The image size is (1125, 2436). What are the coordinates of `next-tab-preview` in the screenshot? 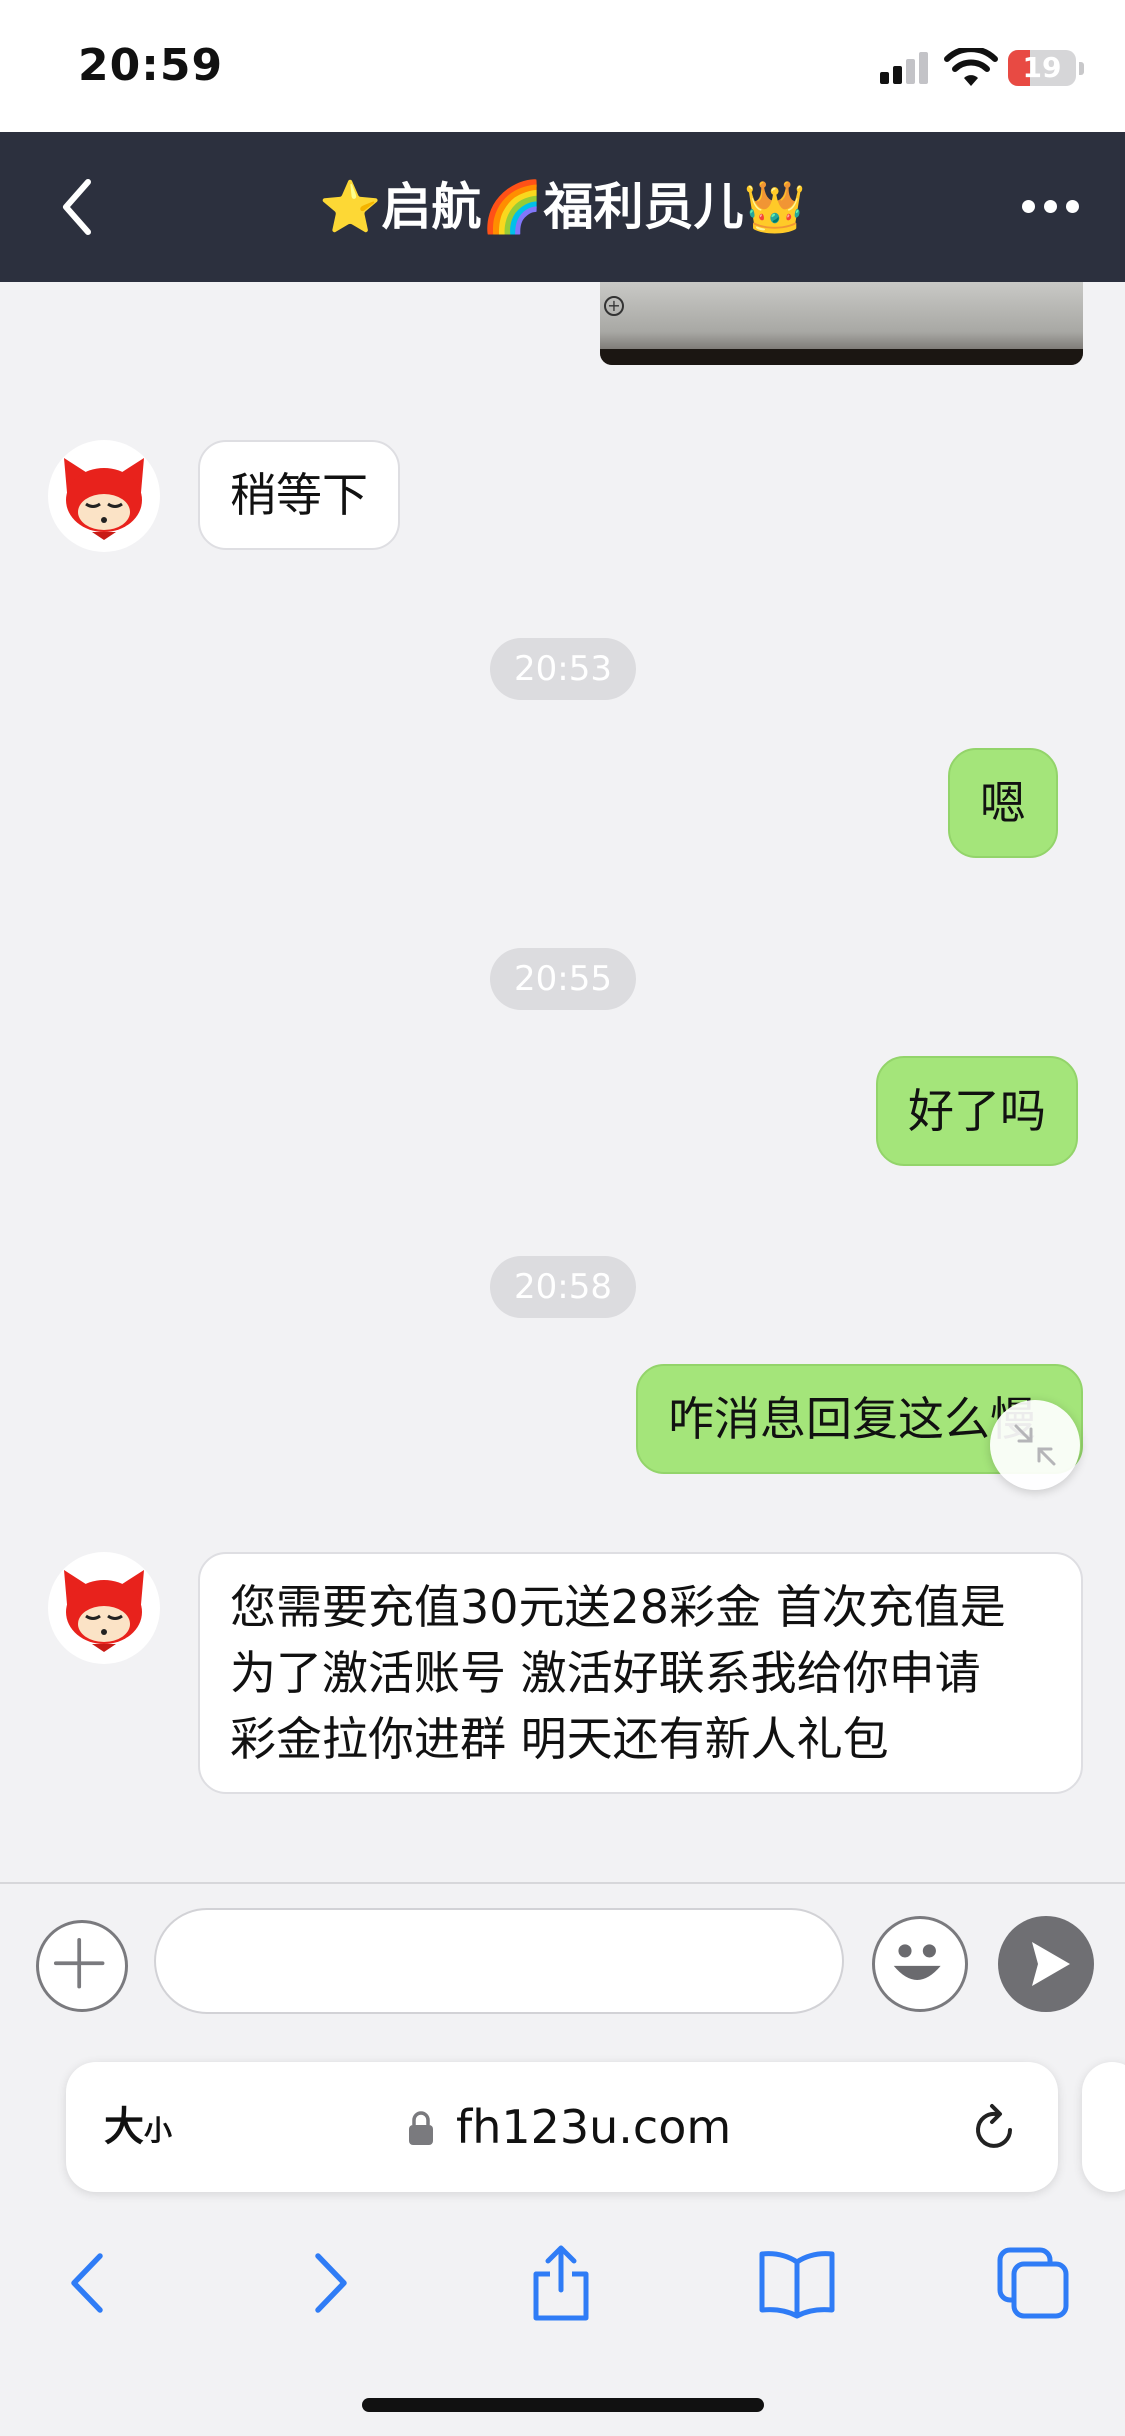 It's located at (1103, 2127).